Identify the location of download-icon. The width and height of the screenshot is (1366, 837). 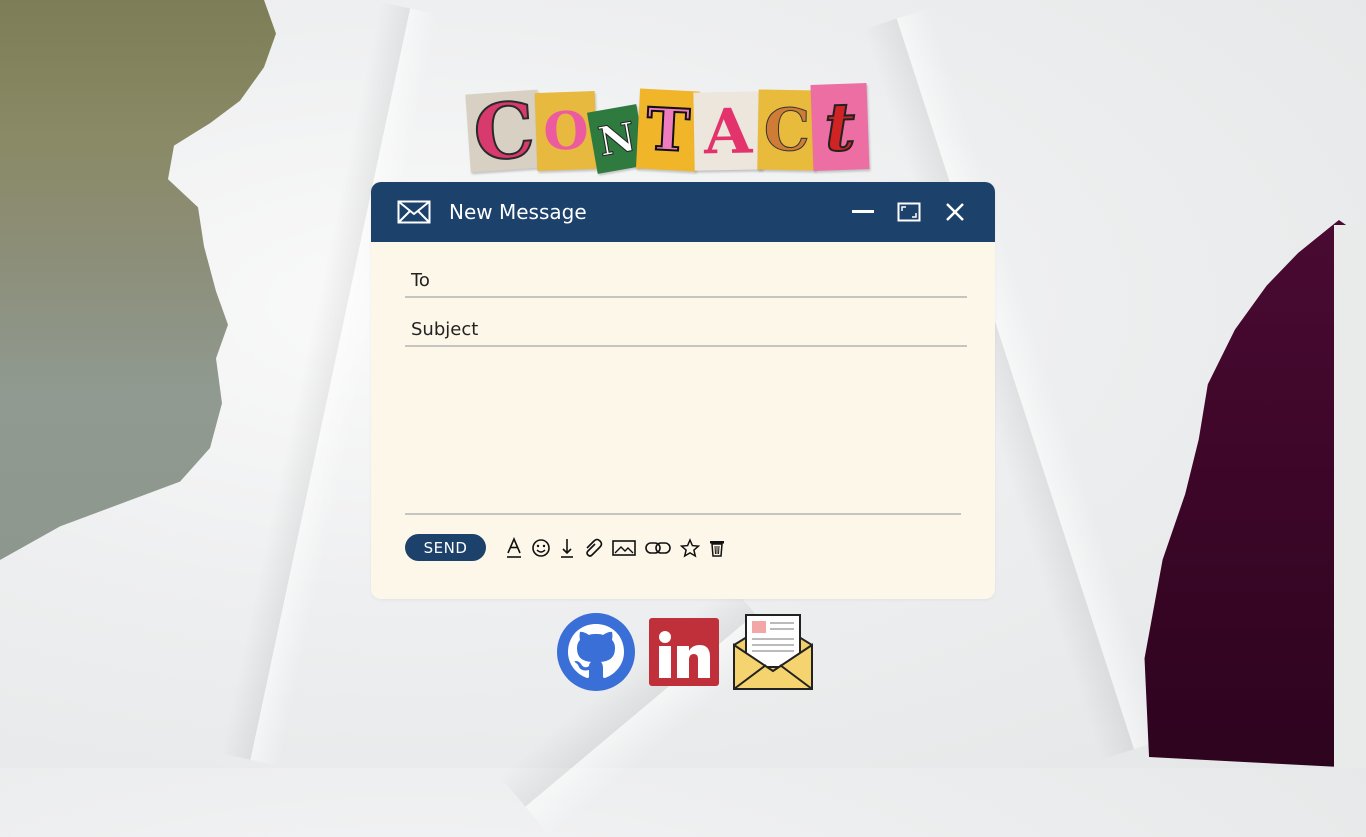
(567, 548).